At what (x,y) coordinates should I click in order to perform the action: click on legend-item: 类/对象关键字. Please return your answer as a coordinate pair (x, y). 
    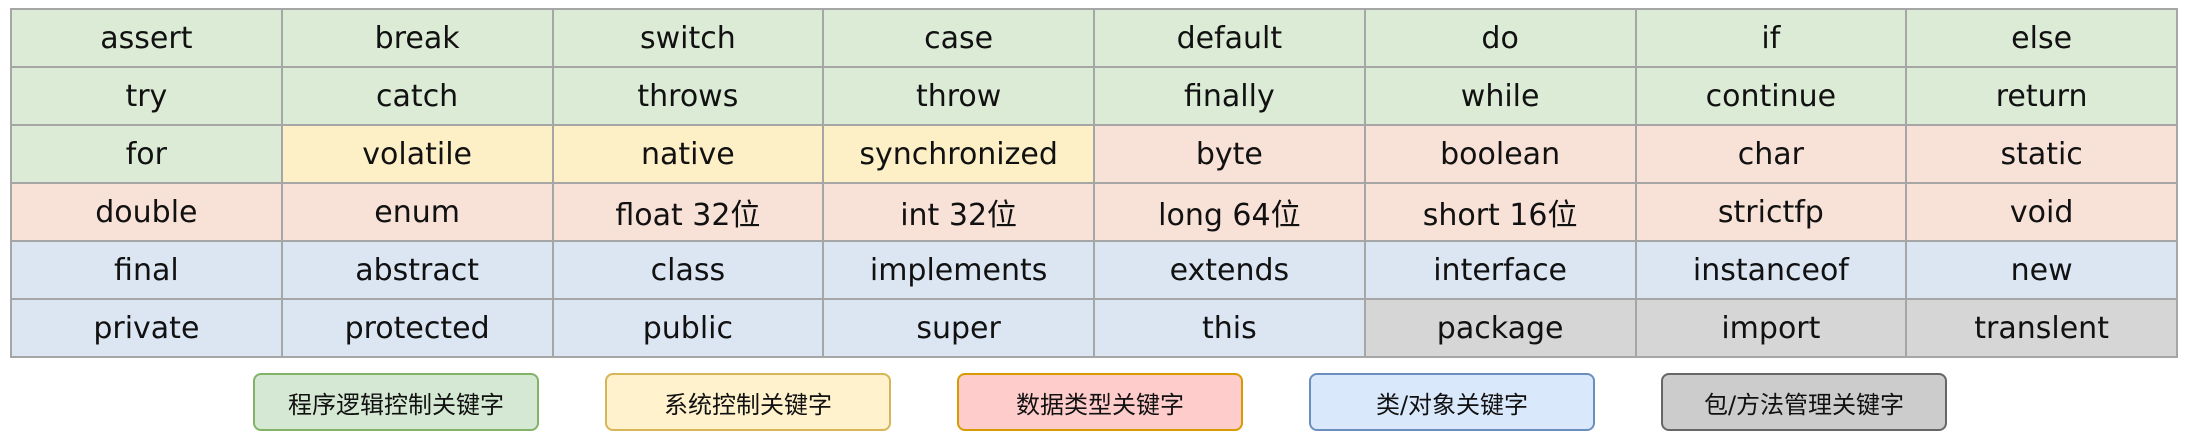
    Looking at the image, I should click on (1452, 402).